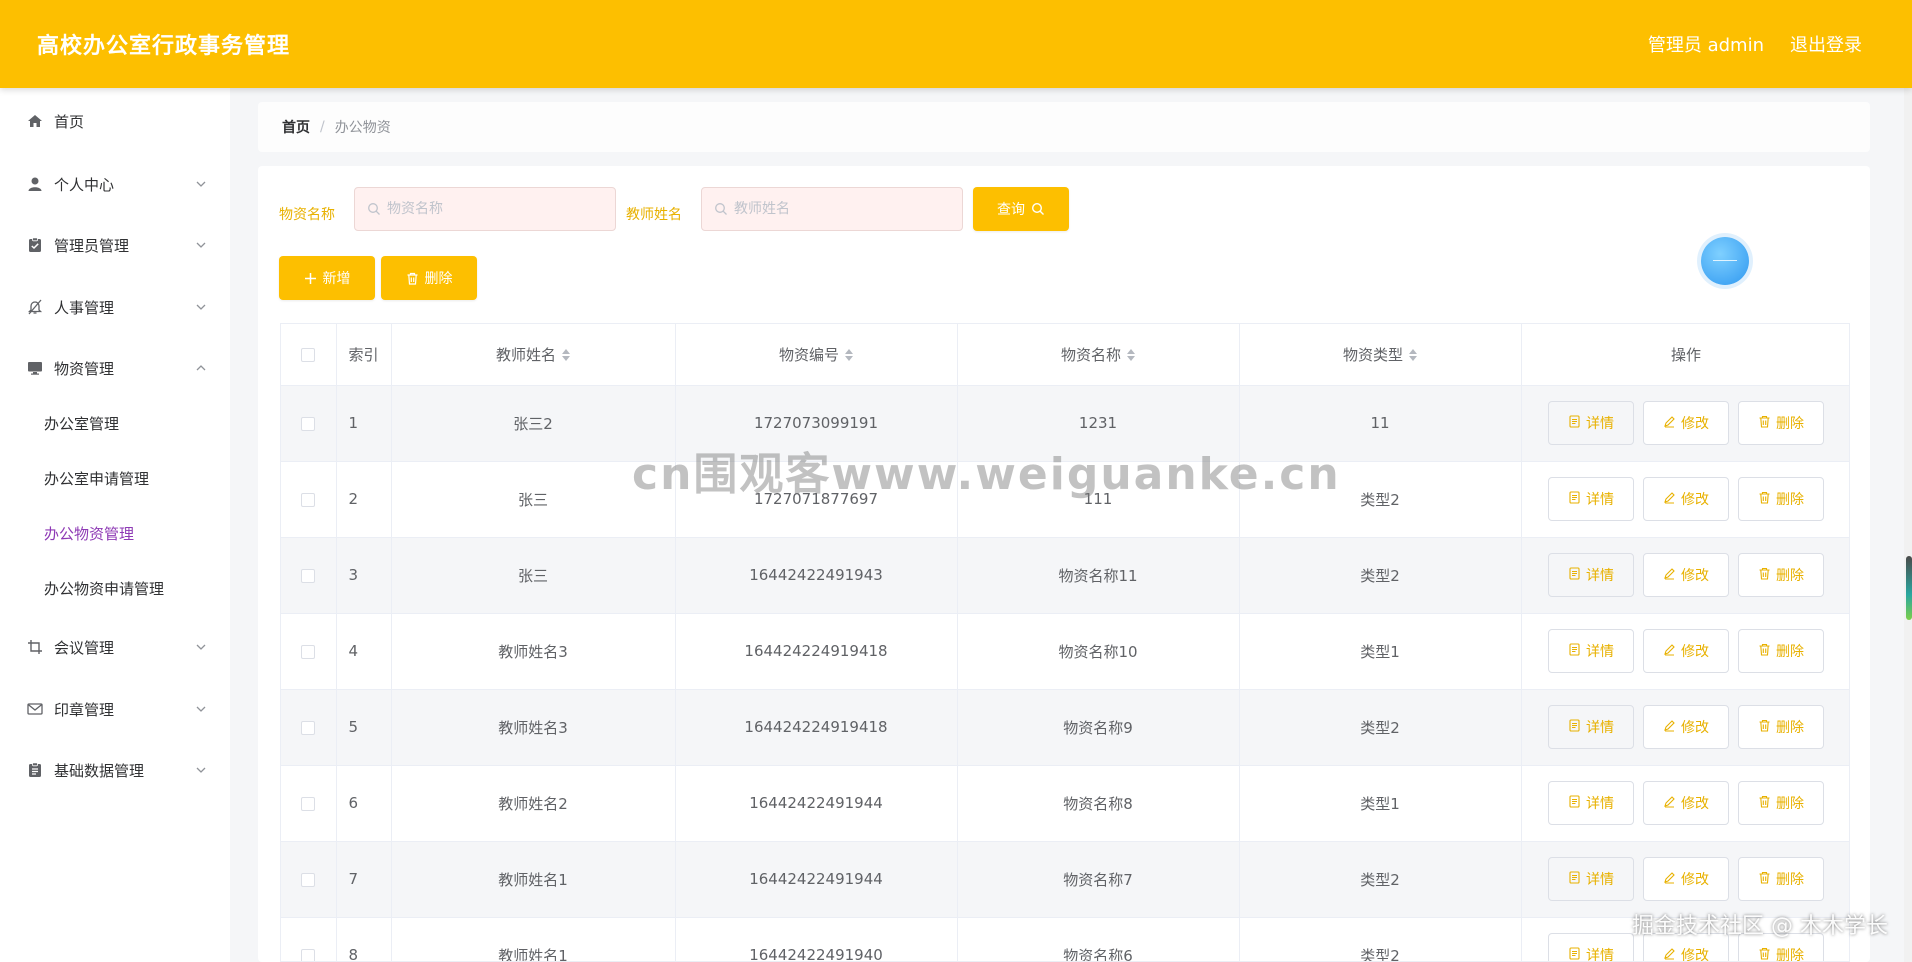 The image size is (1912, 962). Describe the element at coordinates (429, 278) in the screenshot. I see `batch-delete-button: 删除` at that location.